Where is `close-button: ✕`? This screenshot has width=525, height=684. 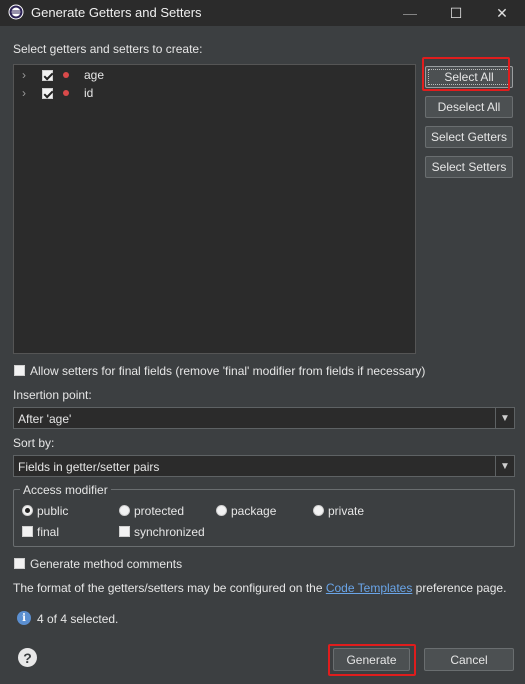
close-button: ✕ is located at coordinates (502, 13).